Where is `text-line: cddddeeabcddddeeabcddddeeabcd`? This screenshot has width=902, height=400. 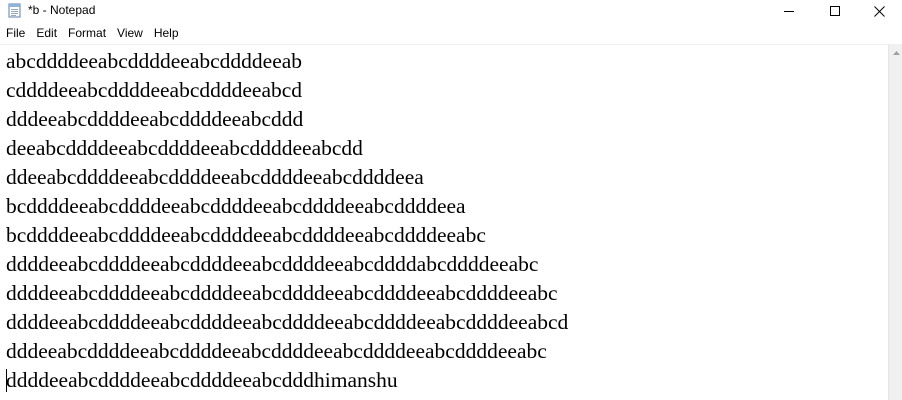 text-line: cddddeeabcddddeeabcddddeeabcd is located at coordinates (154, 90).